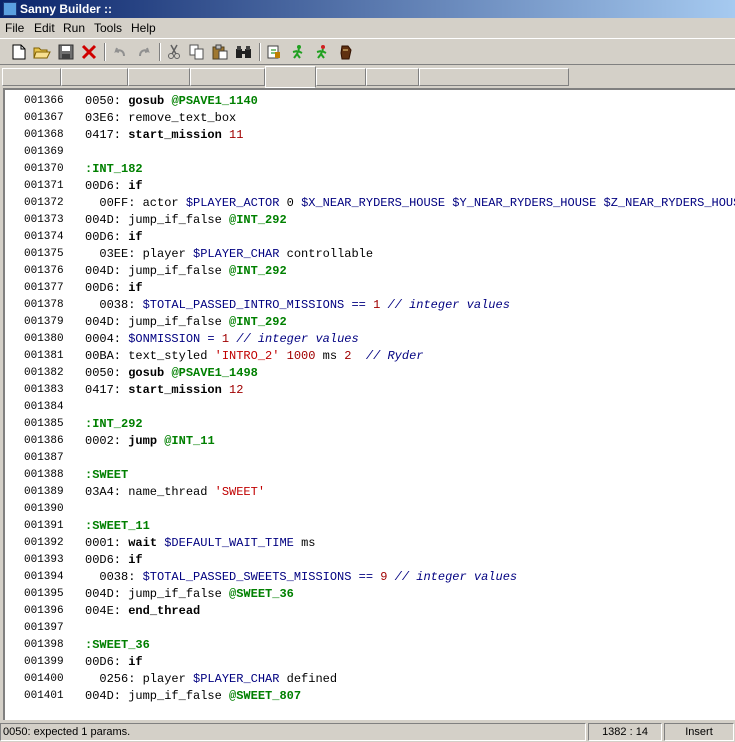  I want to click on code-line: 001384, so click(370, 407).